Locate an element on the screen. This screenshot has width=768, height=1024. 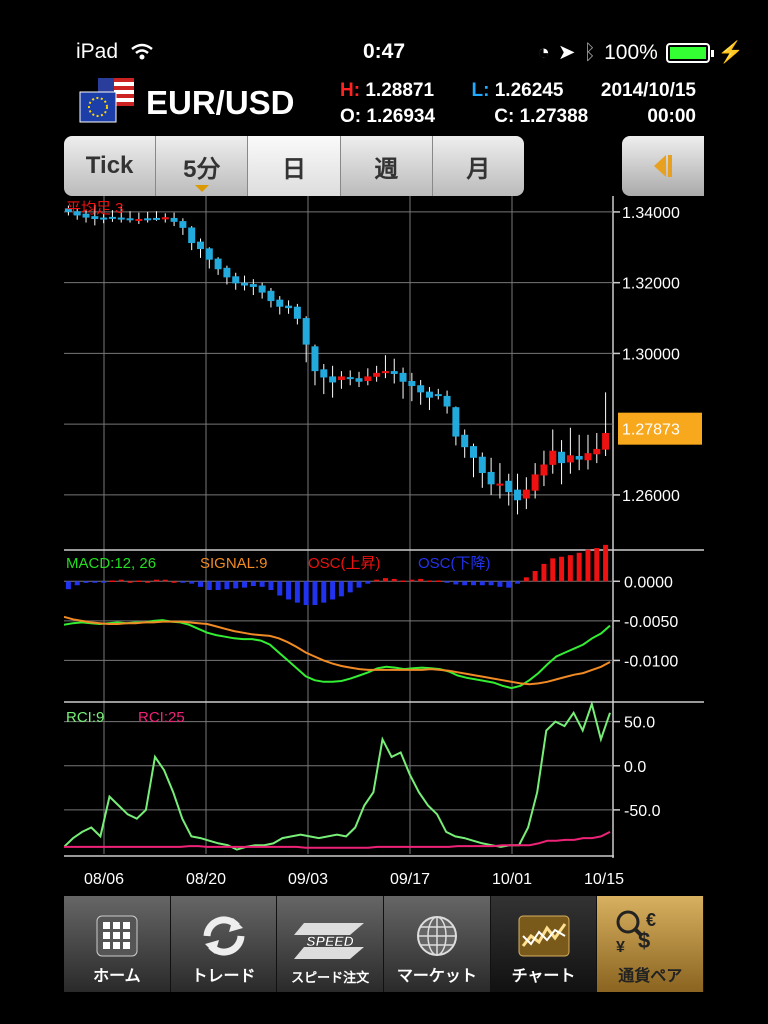
charging-icon: ⚡ is located at coordinates (730, 52).